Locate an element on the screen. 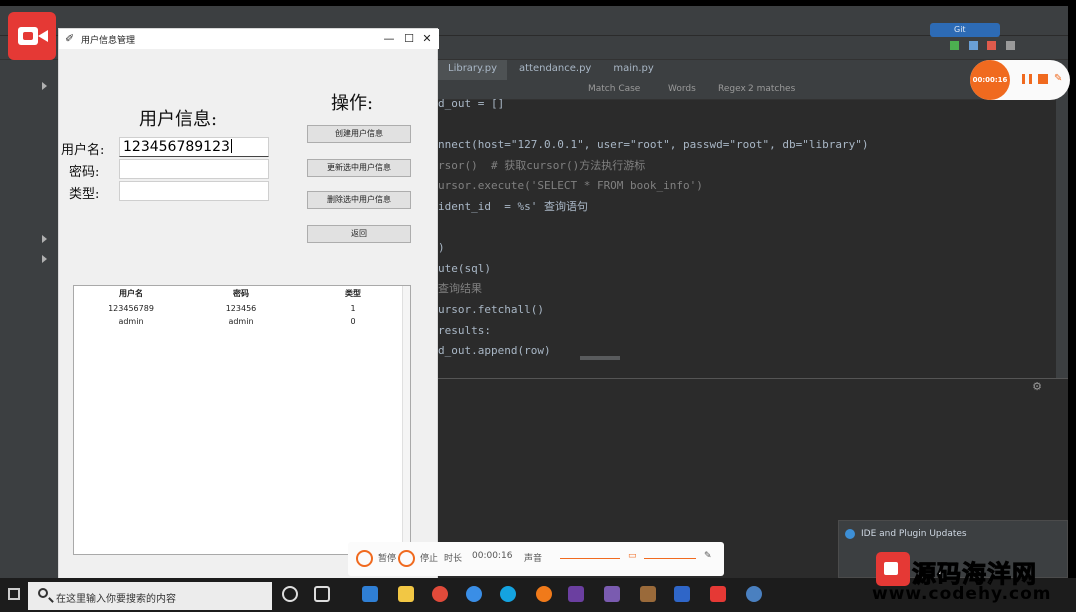 This screenshot has width=1076, height=612. password-input is located at coordinates (194, 169).